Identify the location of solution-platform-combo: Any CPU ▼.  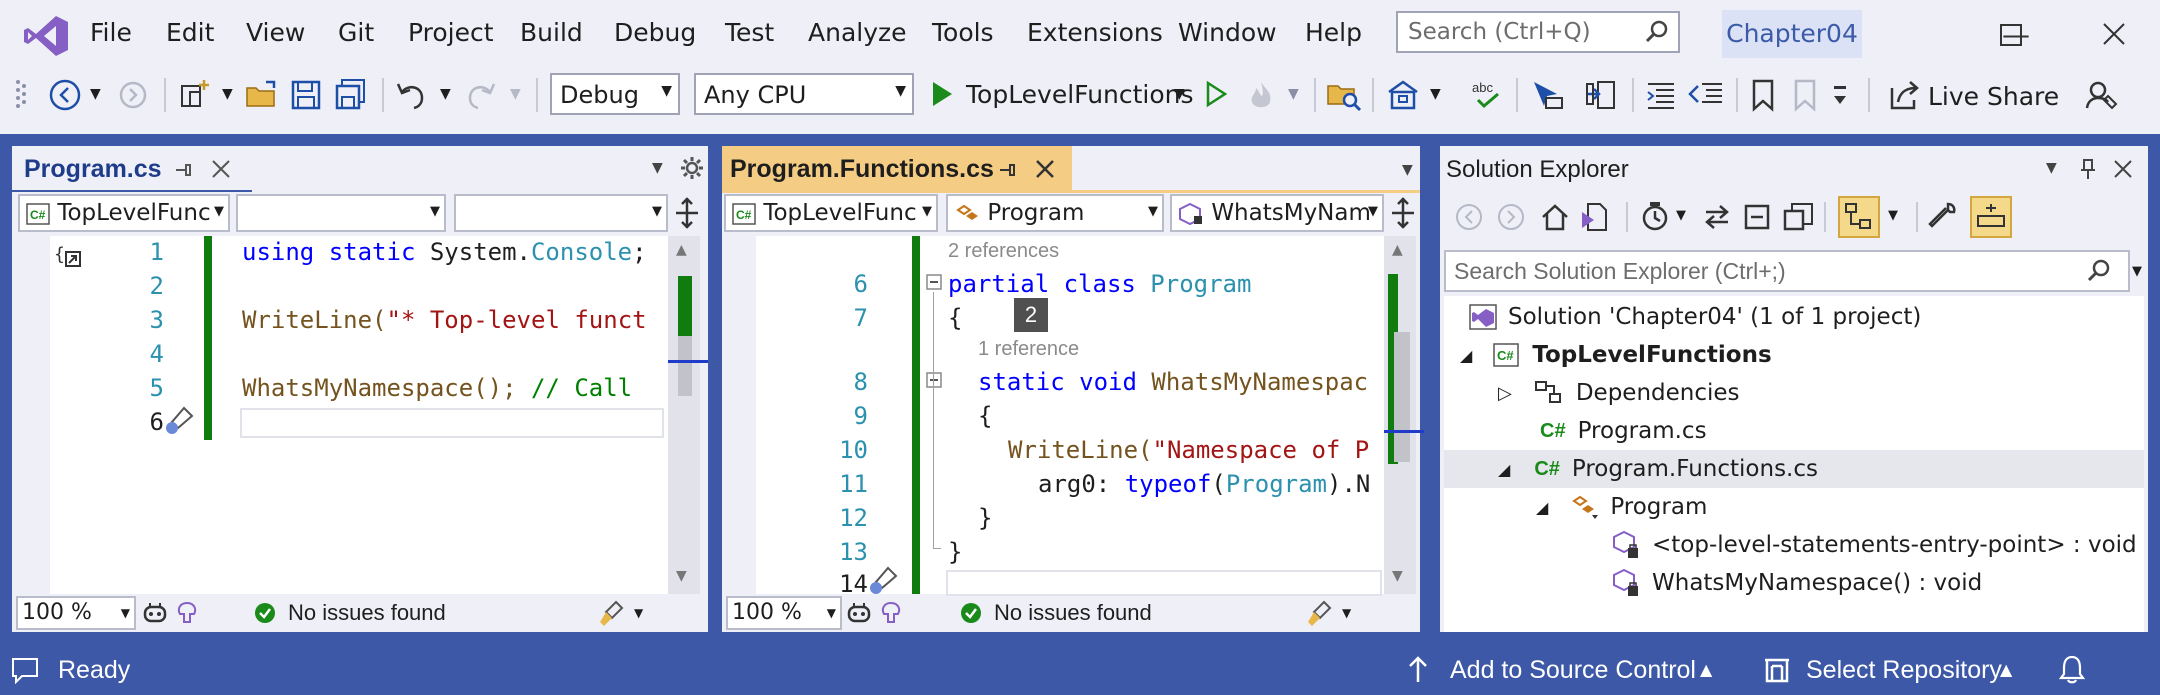
(804, 94).